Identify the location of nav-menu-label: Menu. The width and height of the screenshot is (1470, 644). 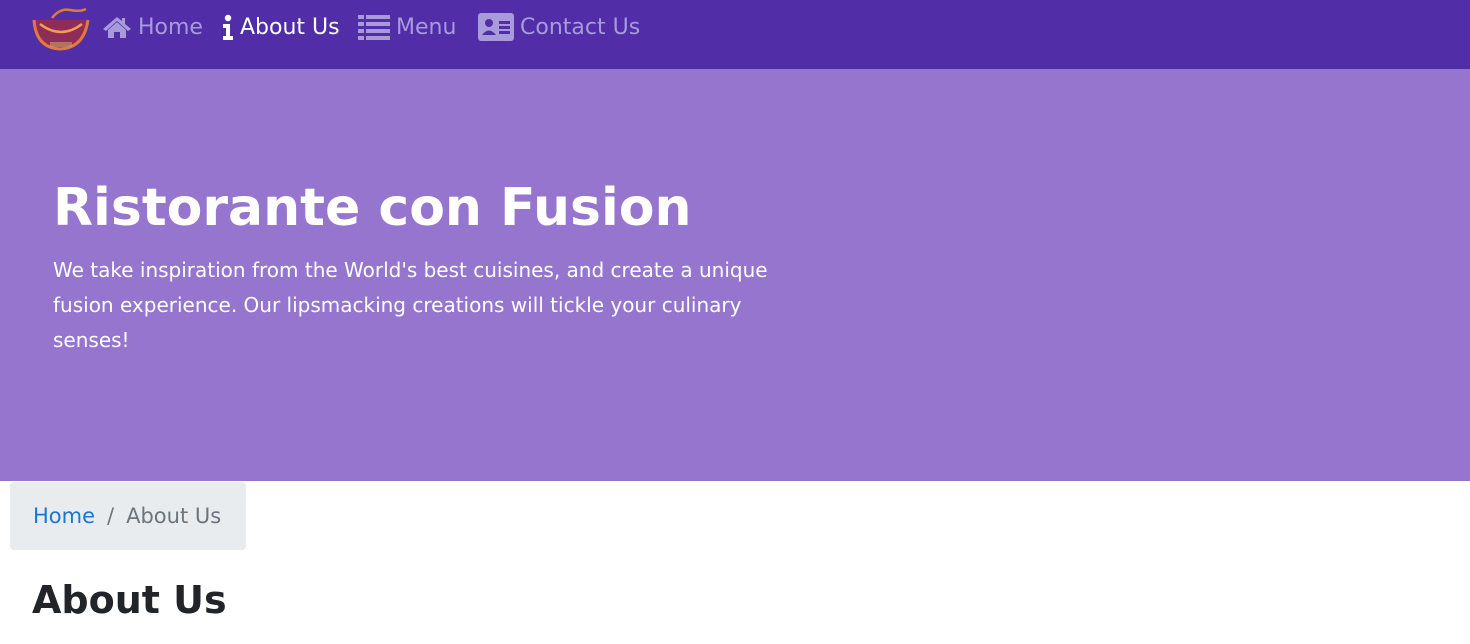
(426, 27).